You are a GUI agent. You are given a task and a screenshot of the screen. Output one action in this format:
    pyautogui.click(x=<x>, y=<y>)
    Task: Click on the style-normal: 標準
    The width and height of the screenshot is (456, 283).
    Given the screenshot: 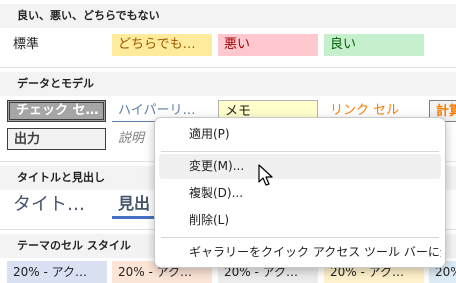 What is the action you would take?
    pyautogui.click(x=56, y=45)
    